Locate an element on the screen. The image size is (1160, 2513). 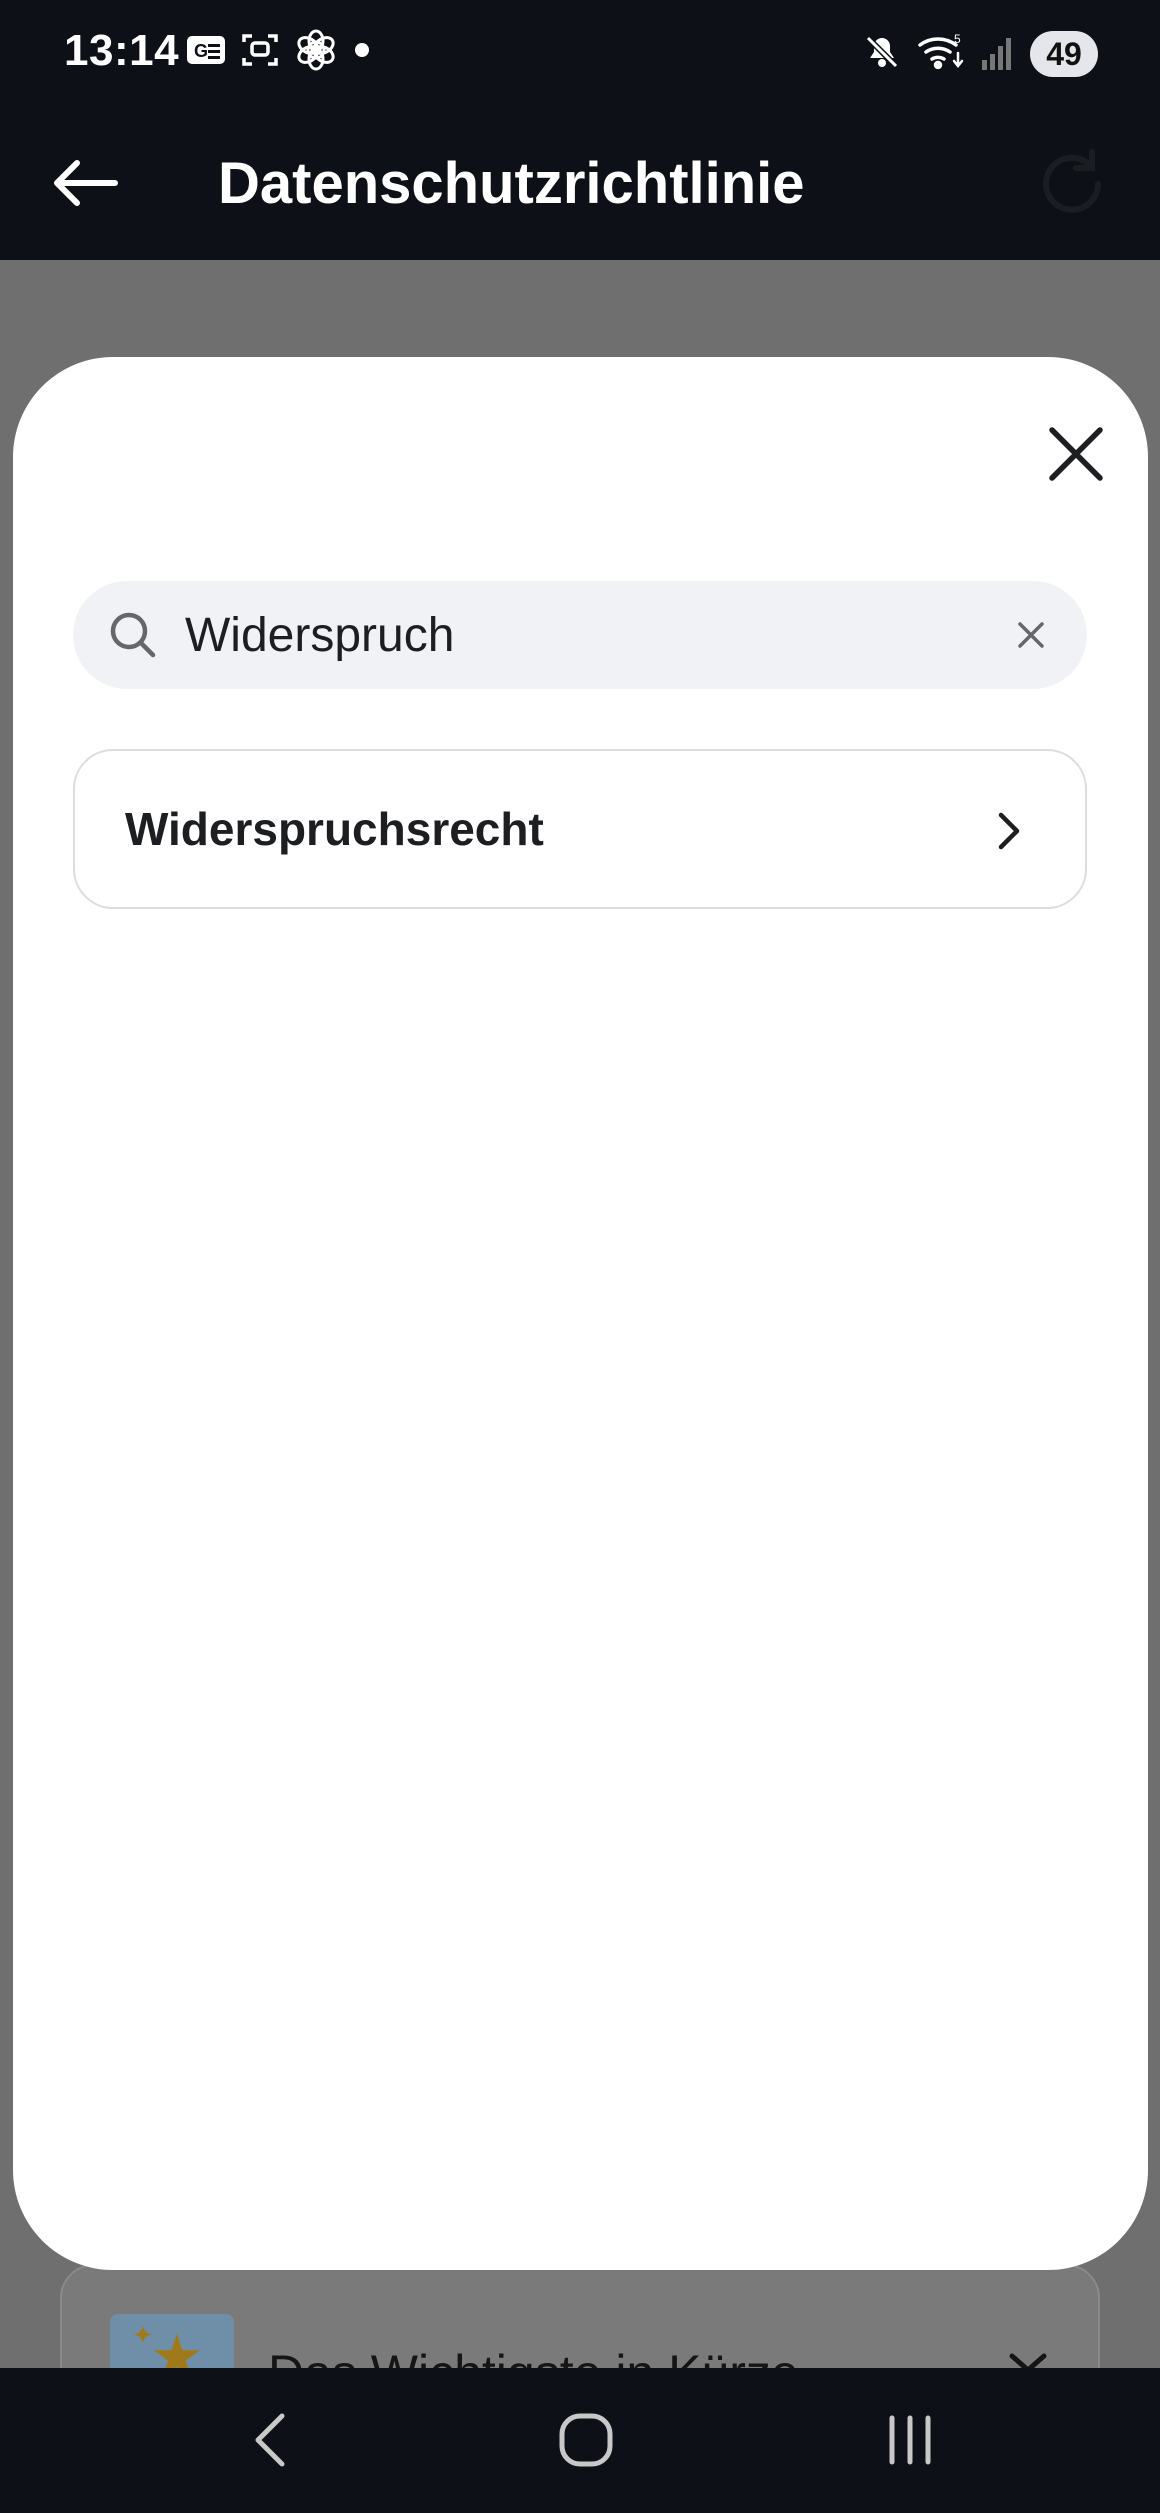
sim-card-icon: G is located at coordinates (206, 52).